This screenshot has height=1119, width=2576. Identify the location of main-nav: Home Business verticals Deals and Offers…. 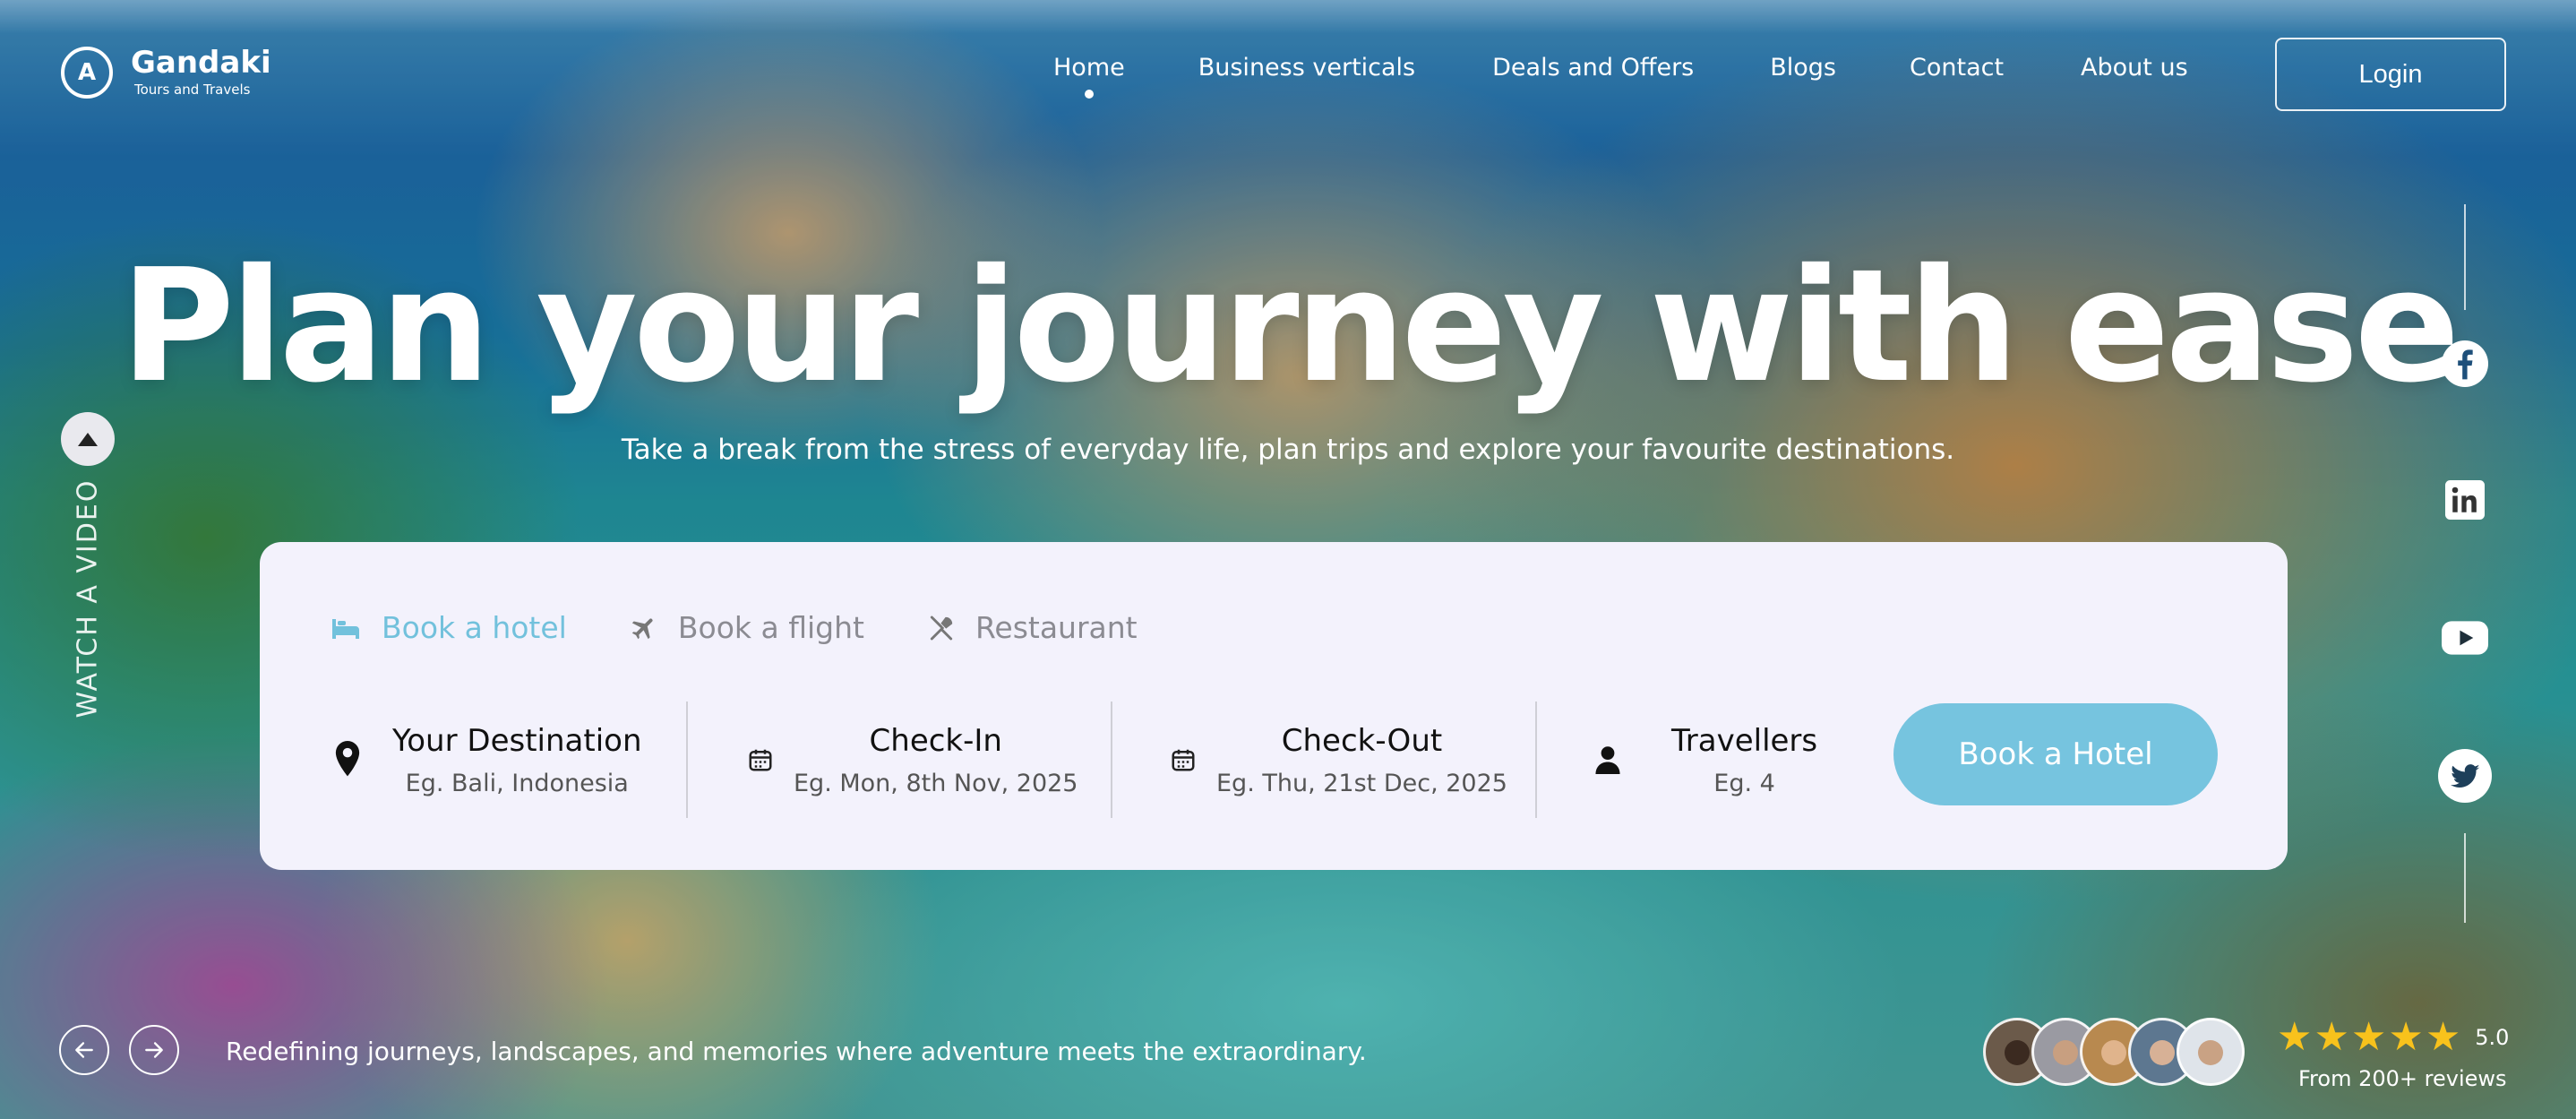
(1620, 76).